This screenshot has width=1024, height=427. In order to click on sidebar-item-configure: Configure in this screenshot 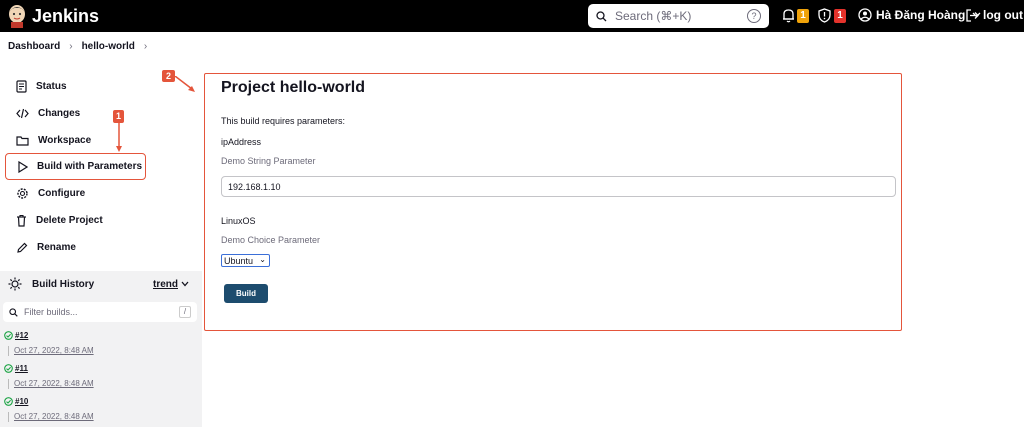, I will do `click(75, 193)`.